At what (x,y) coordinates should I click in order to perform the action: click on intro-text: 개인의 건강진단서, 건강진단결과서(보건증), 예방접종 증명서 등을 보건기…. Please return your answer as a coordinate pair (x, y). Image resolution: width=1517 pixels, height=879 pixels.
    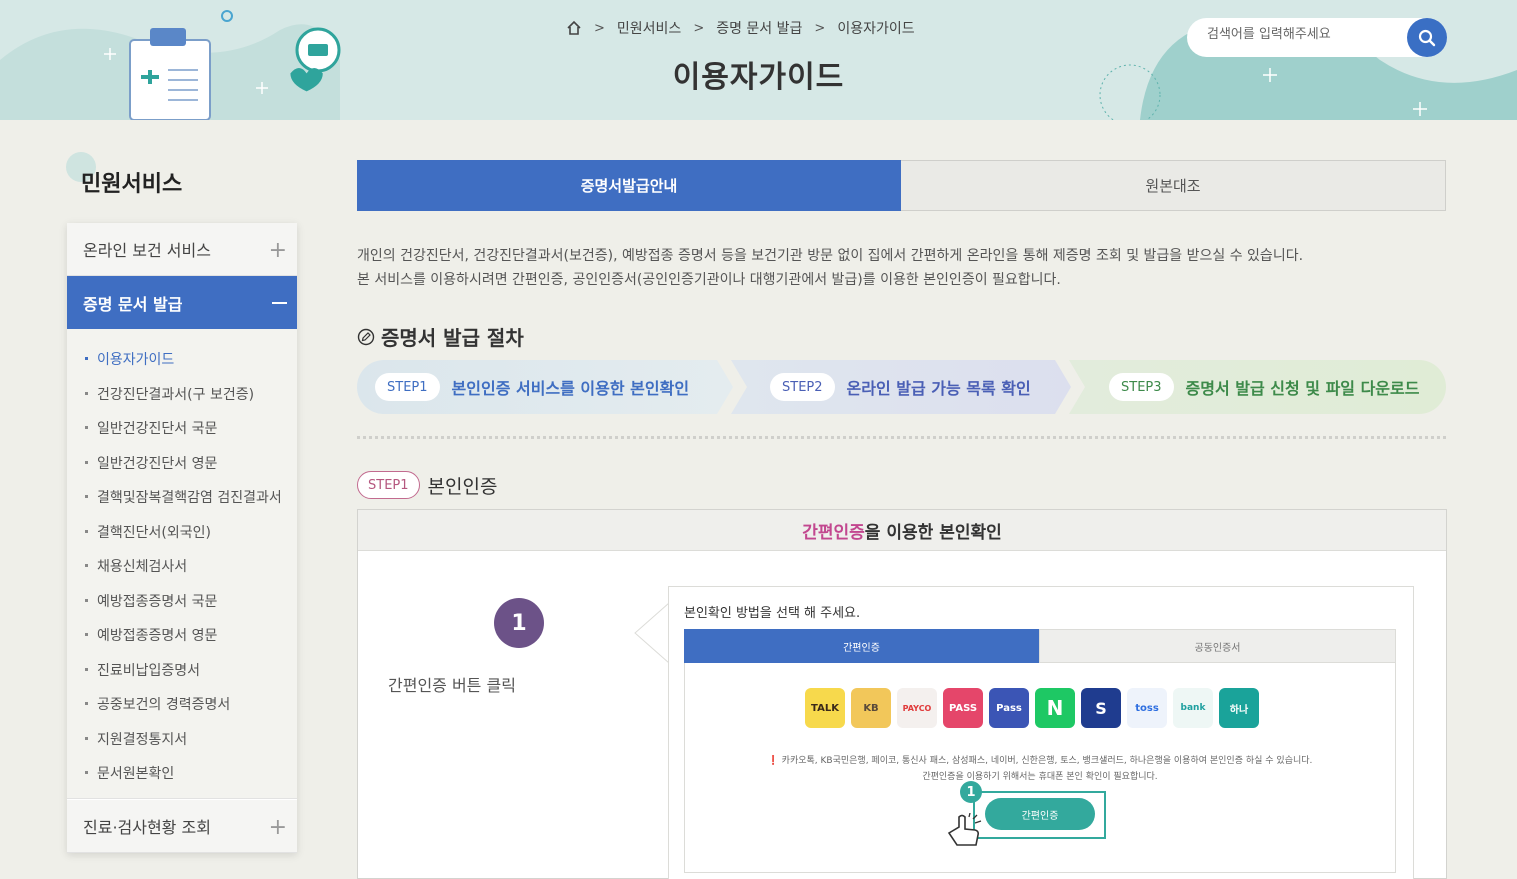
    Looking at the image, I should click on (830, 268).